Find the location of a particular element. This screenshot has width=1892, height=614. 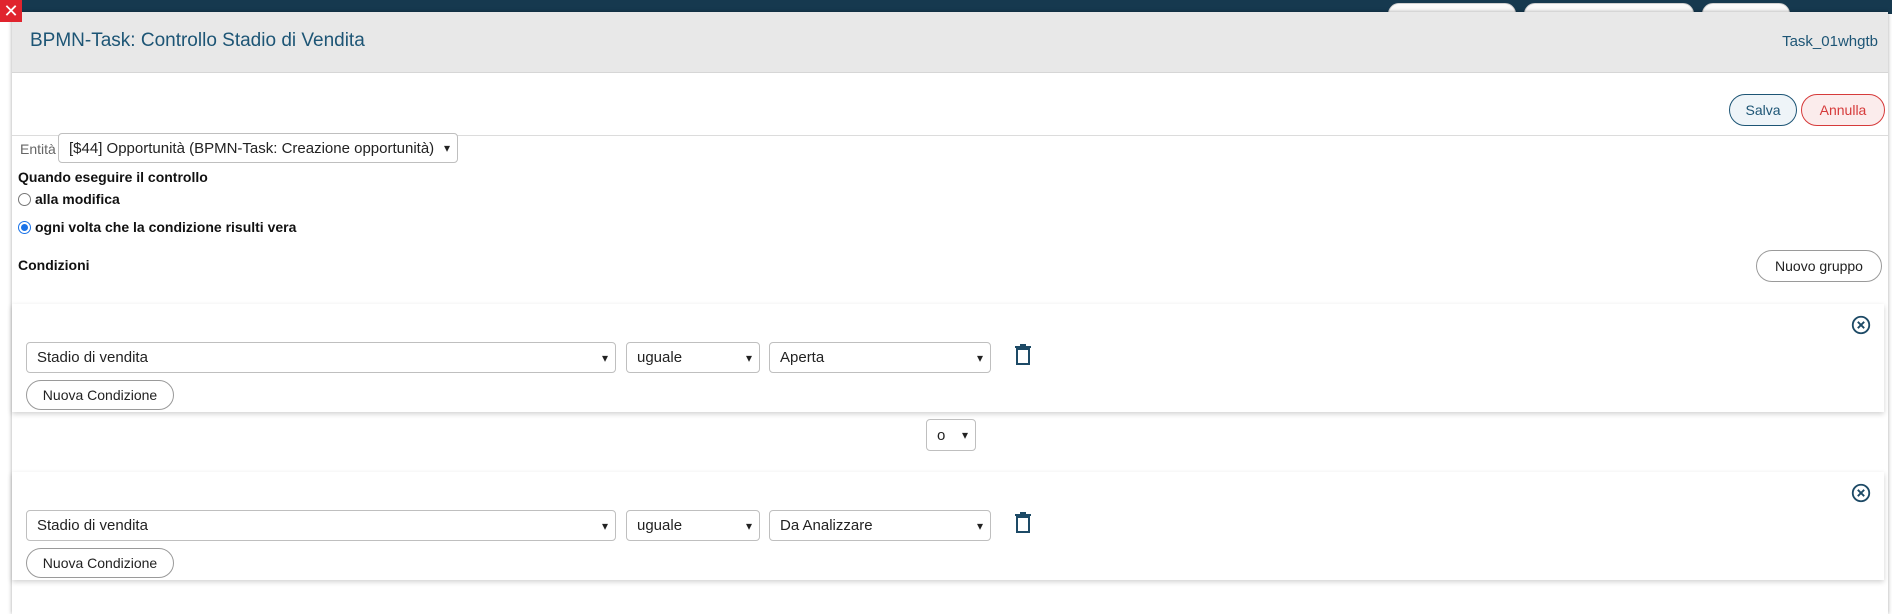

close-icon: ✕ is located at coordinates (11, 11).